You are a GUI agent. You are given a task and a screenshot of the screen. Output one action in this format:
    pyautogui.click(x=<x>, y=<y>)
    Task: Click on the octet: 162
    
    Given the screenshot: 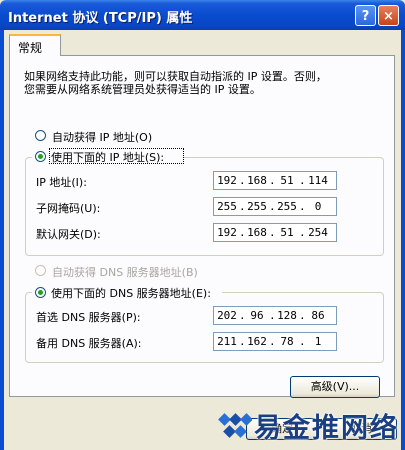 What is the action you would take?
    pyautogui.click(x=257, y=341)
    